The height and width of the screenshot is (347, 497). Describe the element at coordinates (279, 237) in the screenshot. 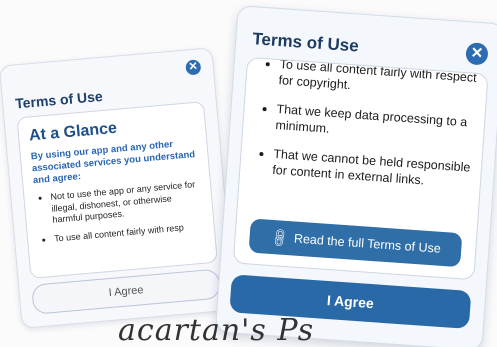

I see `link-icon: 🔗︎` at that location.